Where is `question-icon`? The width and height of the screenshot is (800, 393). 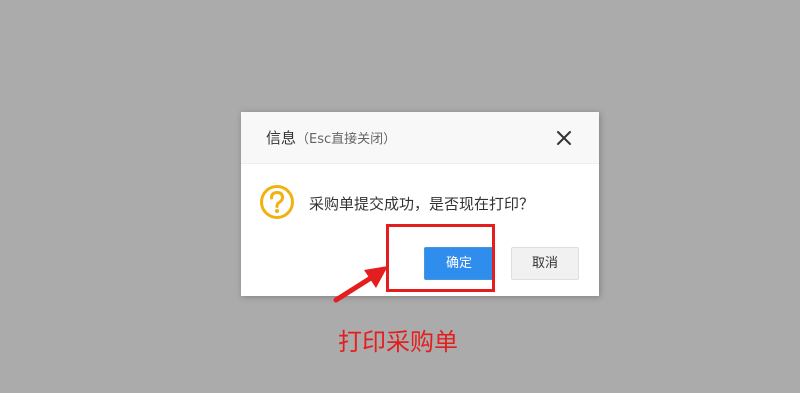
question-icon is located at coordinates (277, 202).